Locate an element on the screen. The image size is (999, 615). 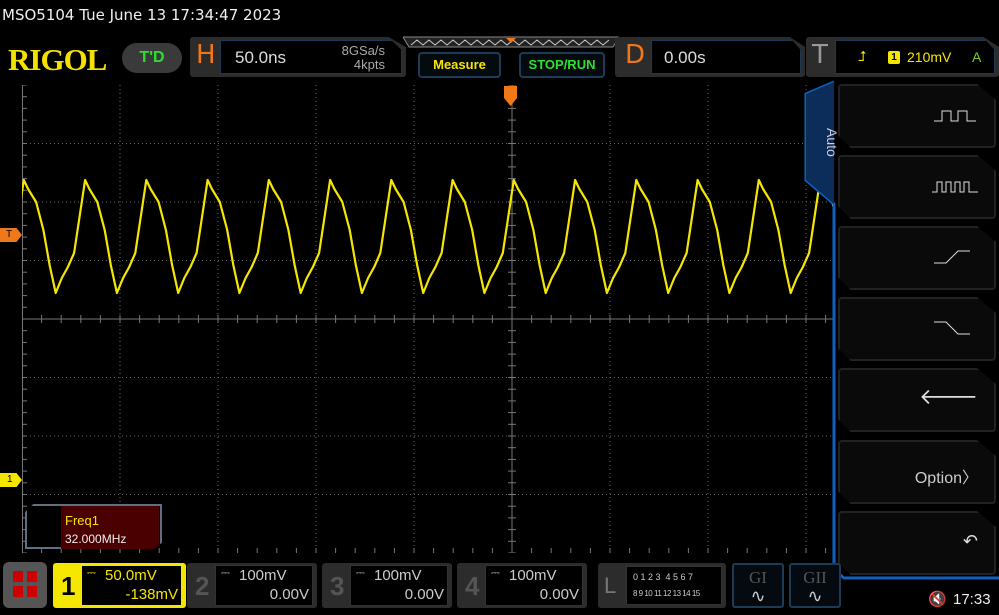
measurement-box: Freq1 32.000MHz is located at coordinates (93, 526).